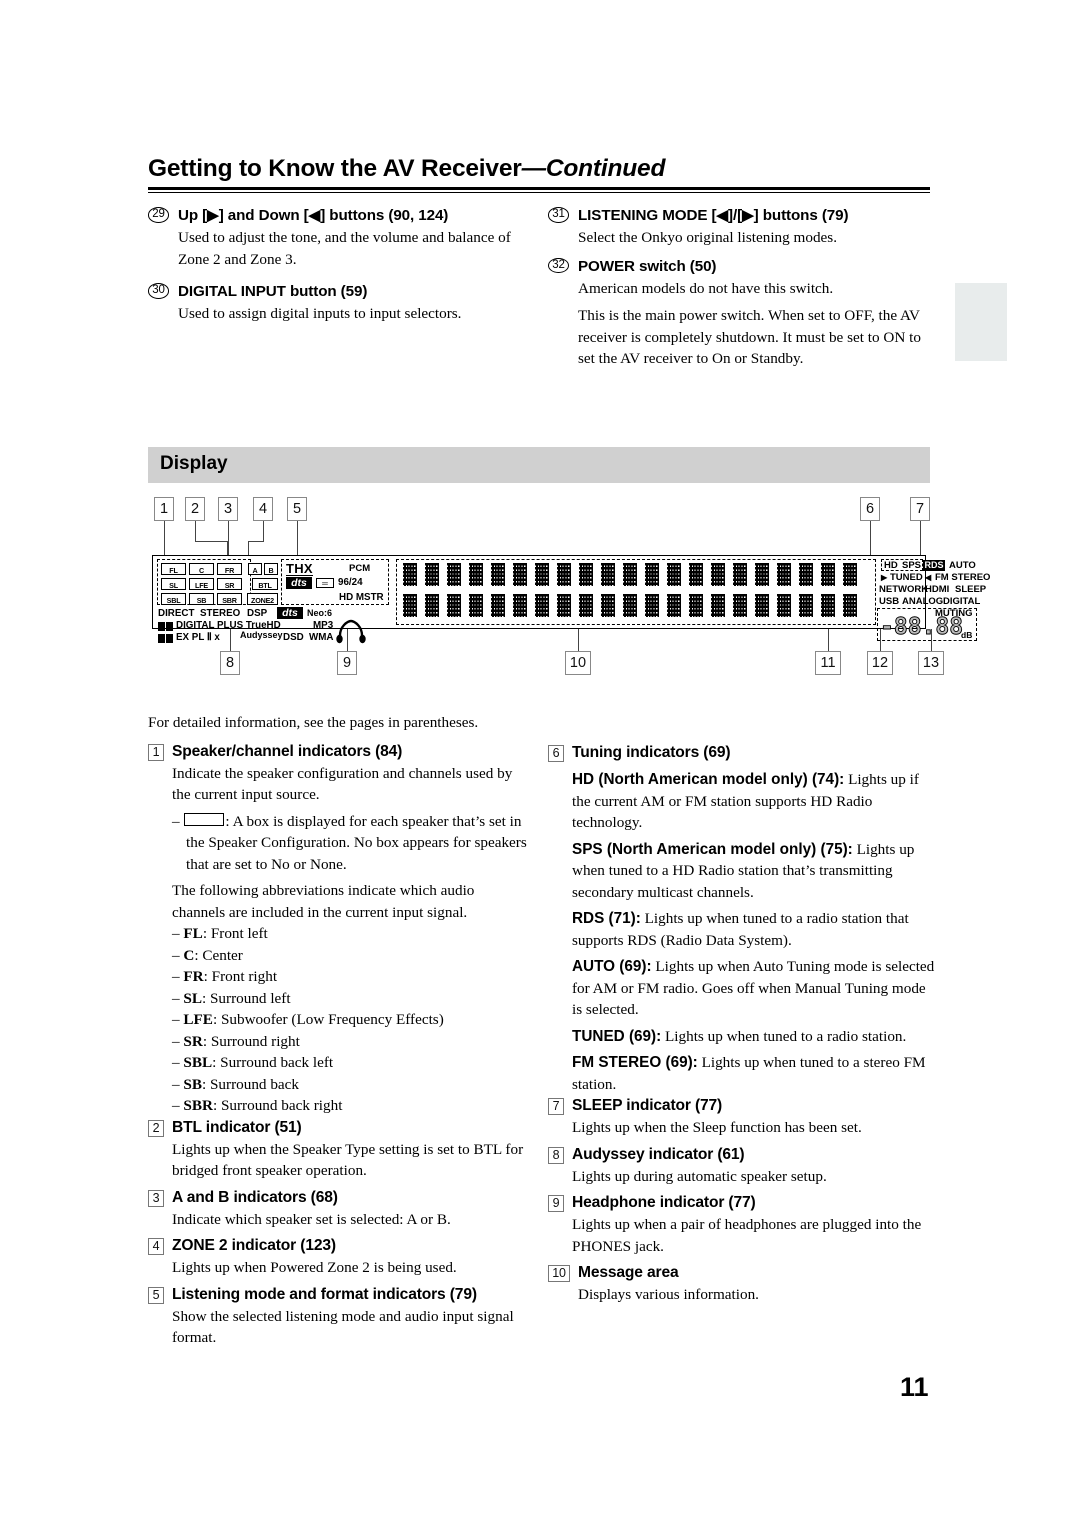 This screenshot has width=1080, height=1528. I want to click on abbrev-sr-desc: : Surround right, so click(251, 1041).